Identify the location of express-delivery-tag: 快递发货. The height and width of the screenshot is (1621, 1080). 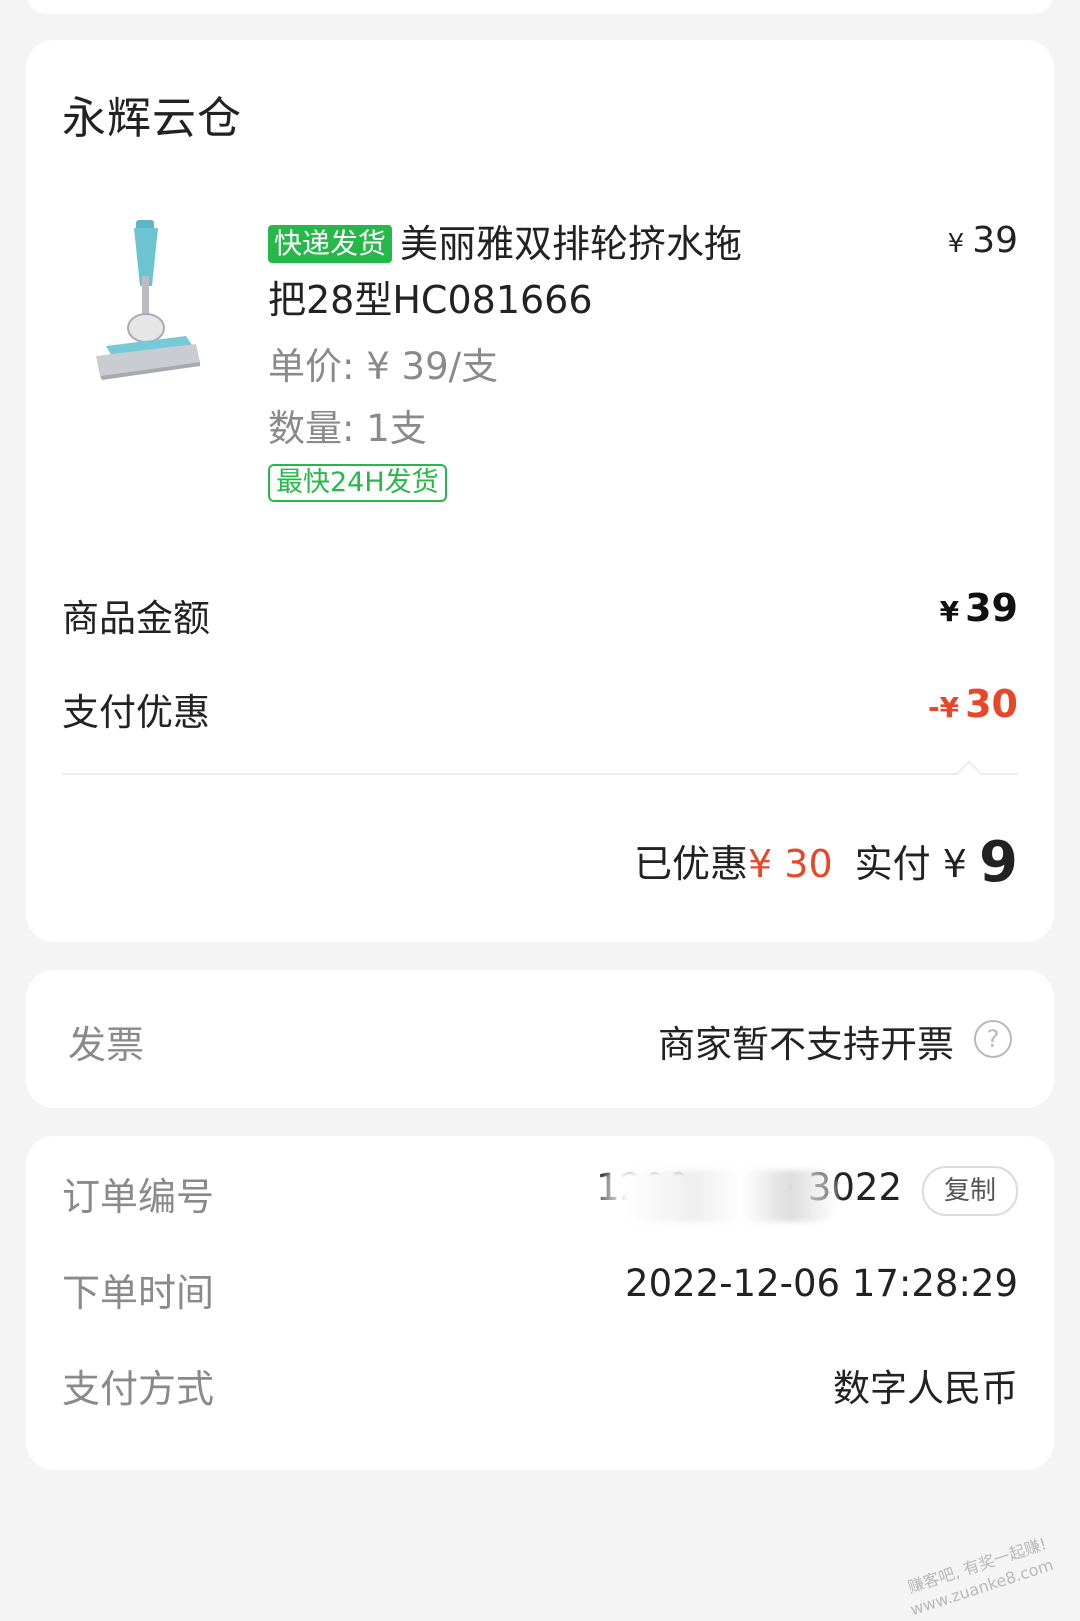
(330, 244).